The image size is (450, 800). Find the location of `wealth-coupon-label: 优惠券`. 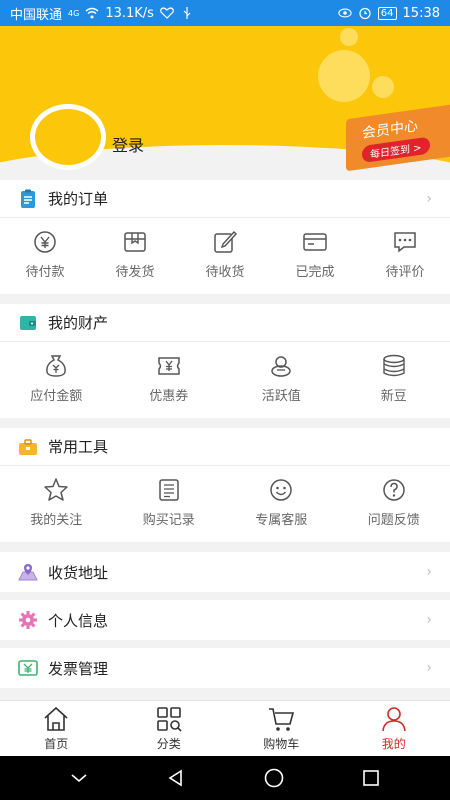

wealth-coupon-label: 优惠券 is located at coordinates (169, 396).